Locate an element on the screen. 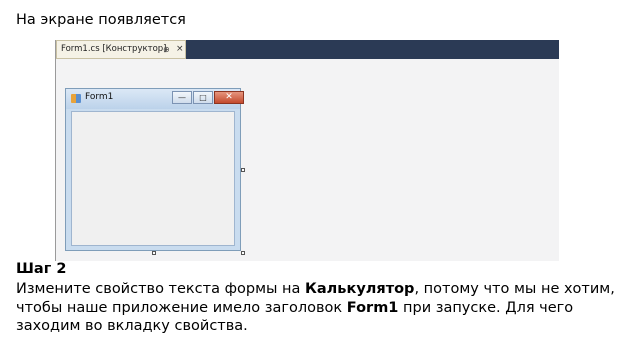 The height and width of the screenshot is (360, 640). form-client-area is located at coordinates (153, 178).